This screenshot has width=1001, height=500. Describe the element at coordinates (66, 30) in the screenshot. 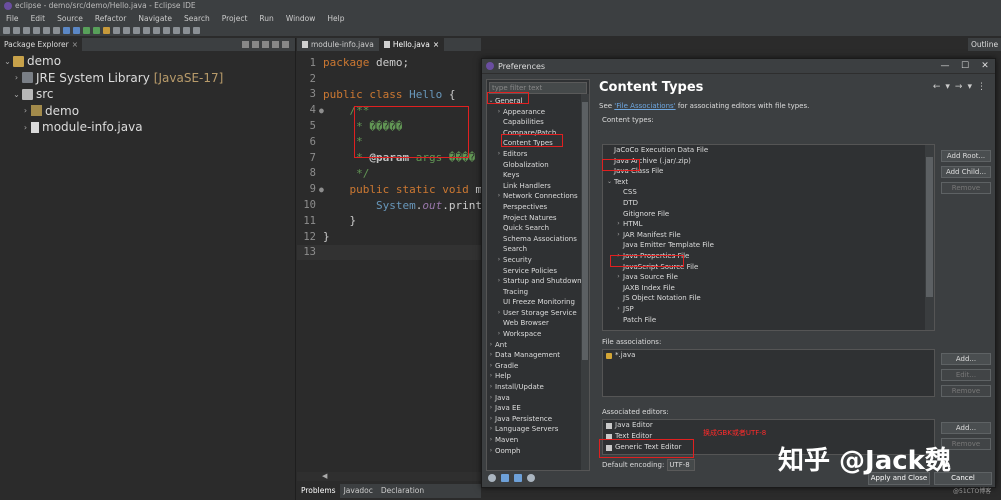

I see `debug-icon` at that location.